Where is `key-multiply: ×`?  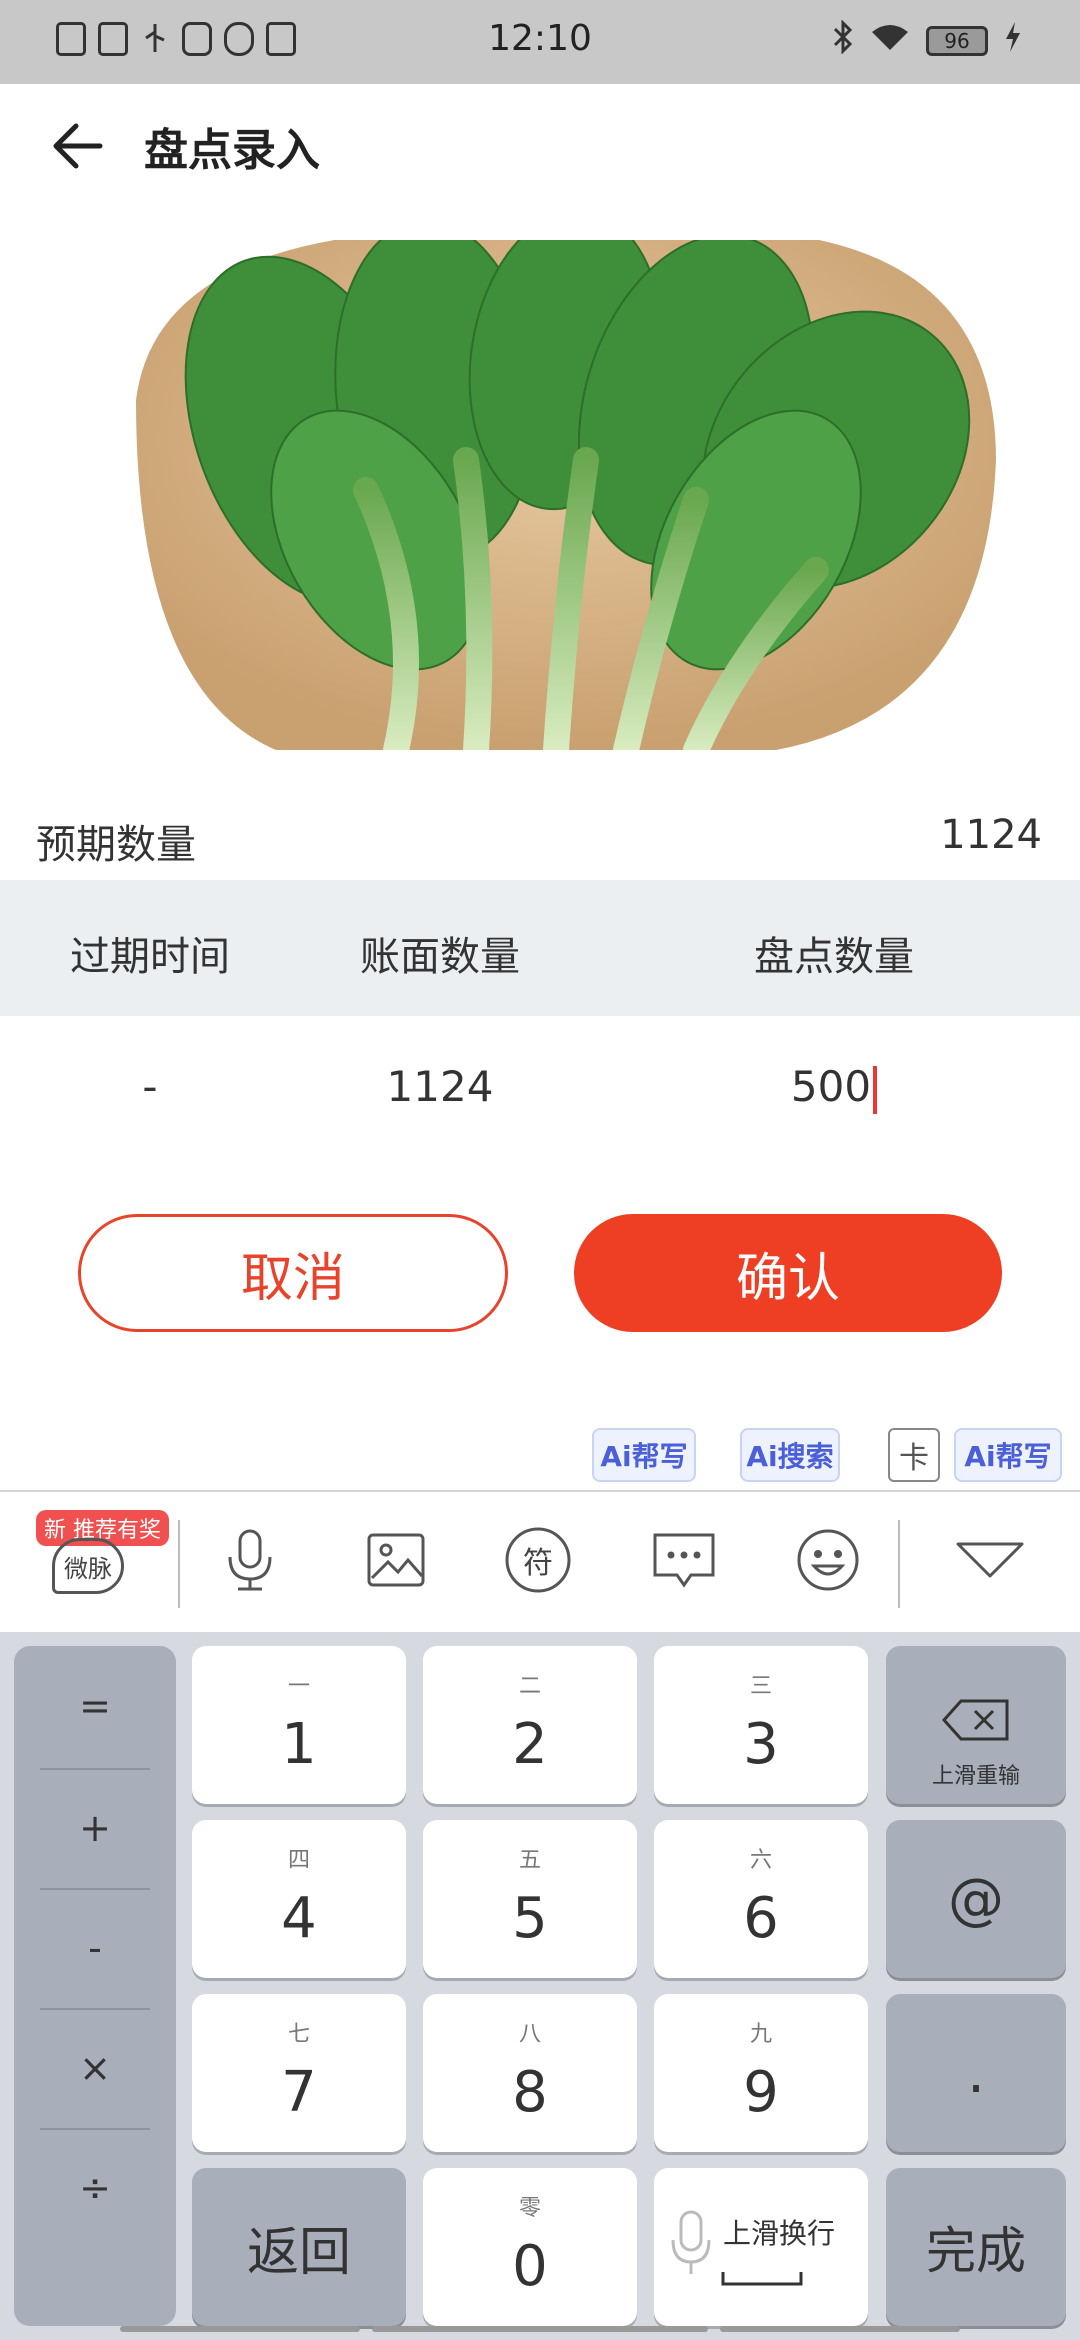 key-multiply: × is located at coordinates (95, 2068).